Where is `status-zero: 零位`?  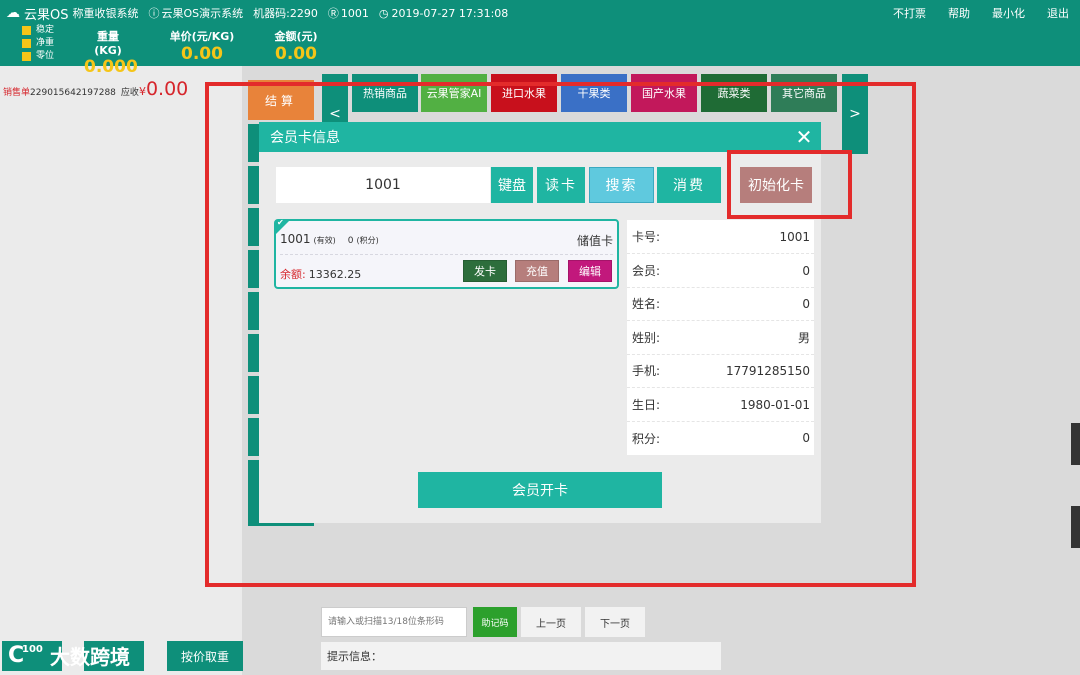
status-zero: 零位 is located at coordinates (38, 56).